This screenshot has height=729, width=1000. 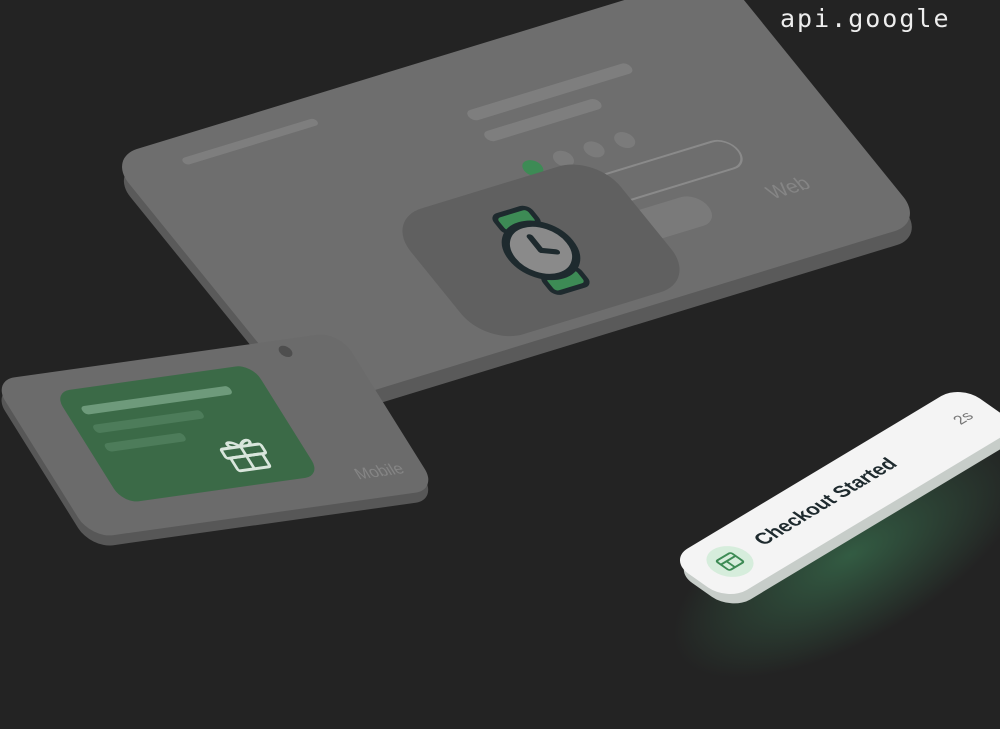 I want to click on mobile-label: Mobile, so click(x=379, y=472).